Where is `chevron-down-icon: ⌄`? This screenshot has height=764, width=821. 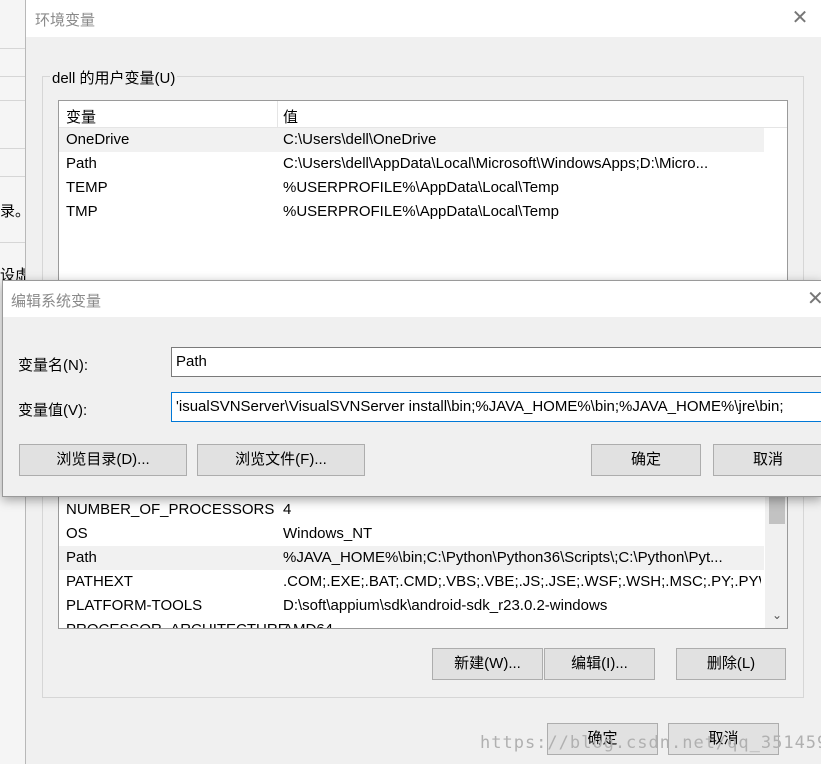
chevron-down-icon: ⌄ is located at coordinates (777, 616).